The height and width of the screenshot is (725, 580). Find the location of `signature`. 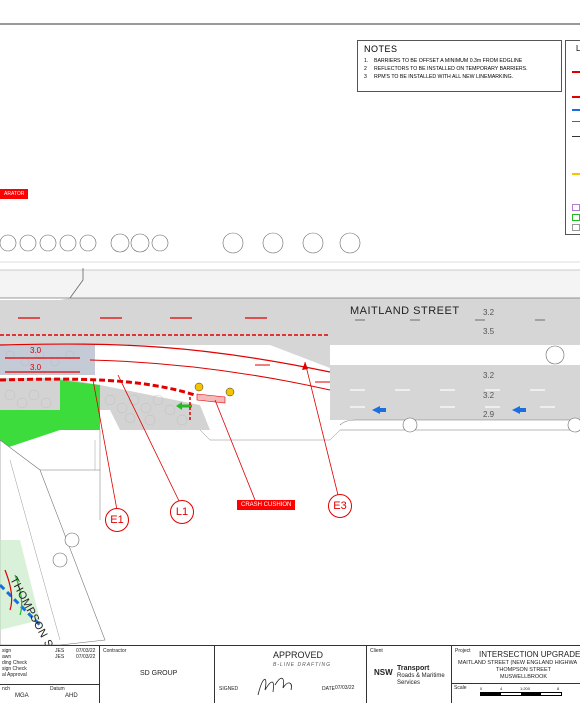

signature is located at coordinates (274, 686).